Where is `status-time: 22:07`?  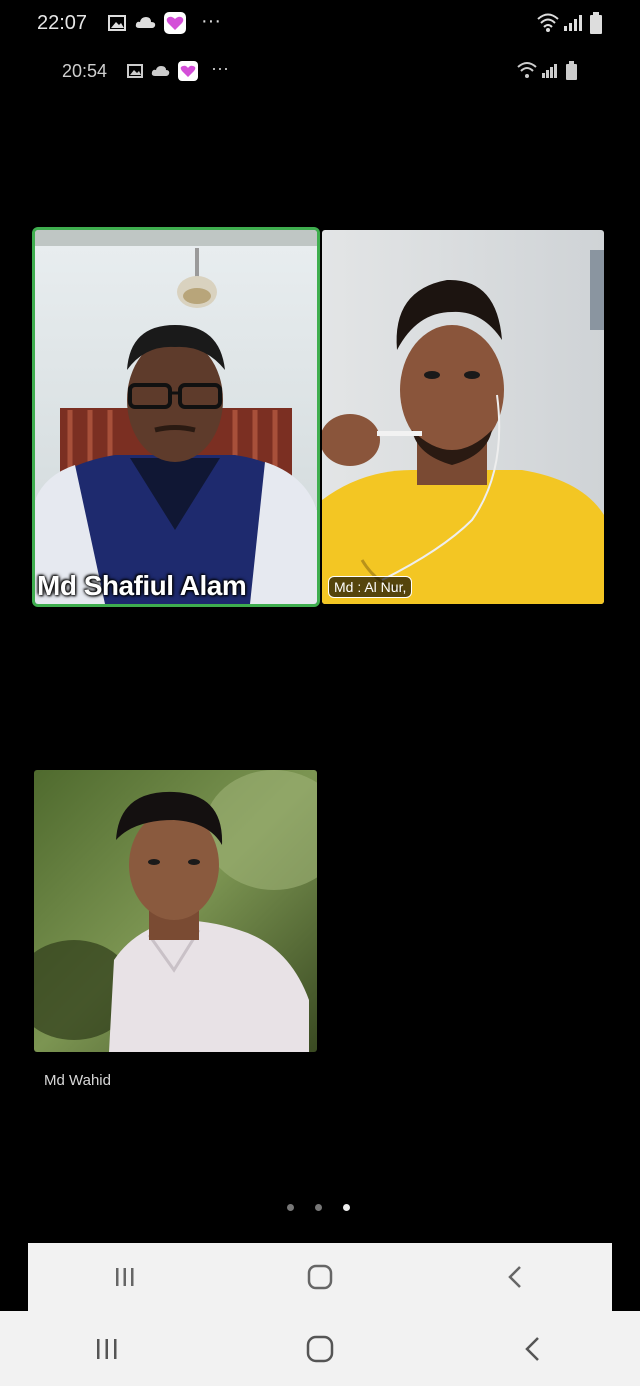
status-time: 22:07 is located at coordinates (62, 23).